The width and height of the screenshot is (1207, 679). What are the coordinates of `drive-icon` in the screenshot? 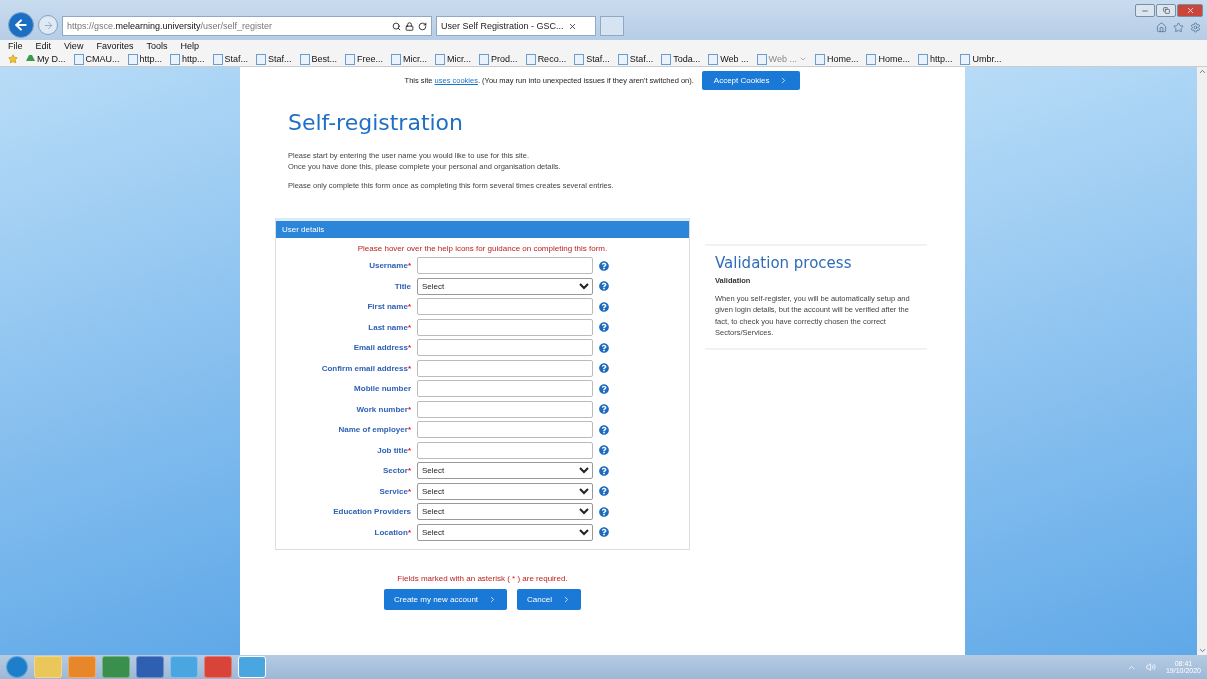 It's located at (30, 59).